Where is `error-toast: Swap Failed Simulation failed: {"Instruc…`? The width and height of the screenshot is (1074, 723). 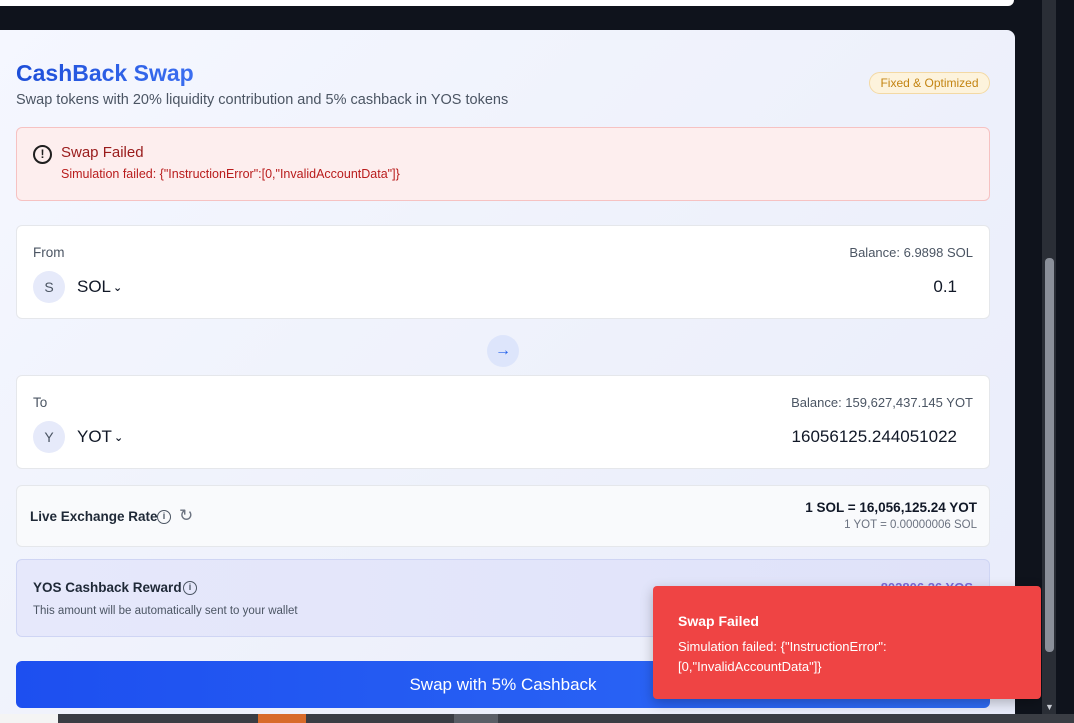 error-toast: Swap Failed Simulation failed: {"Instruc… is located at coordinates (847, 642).